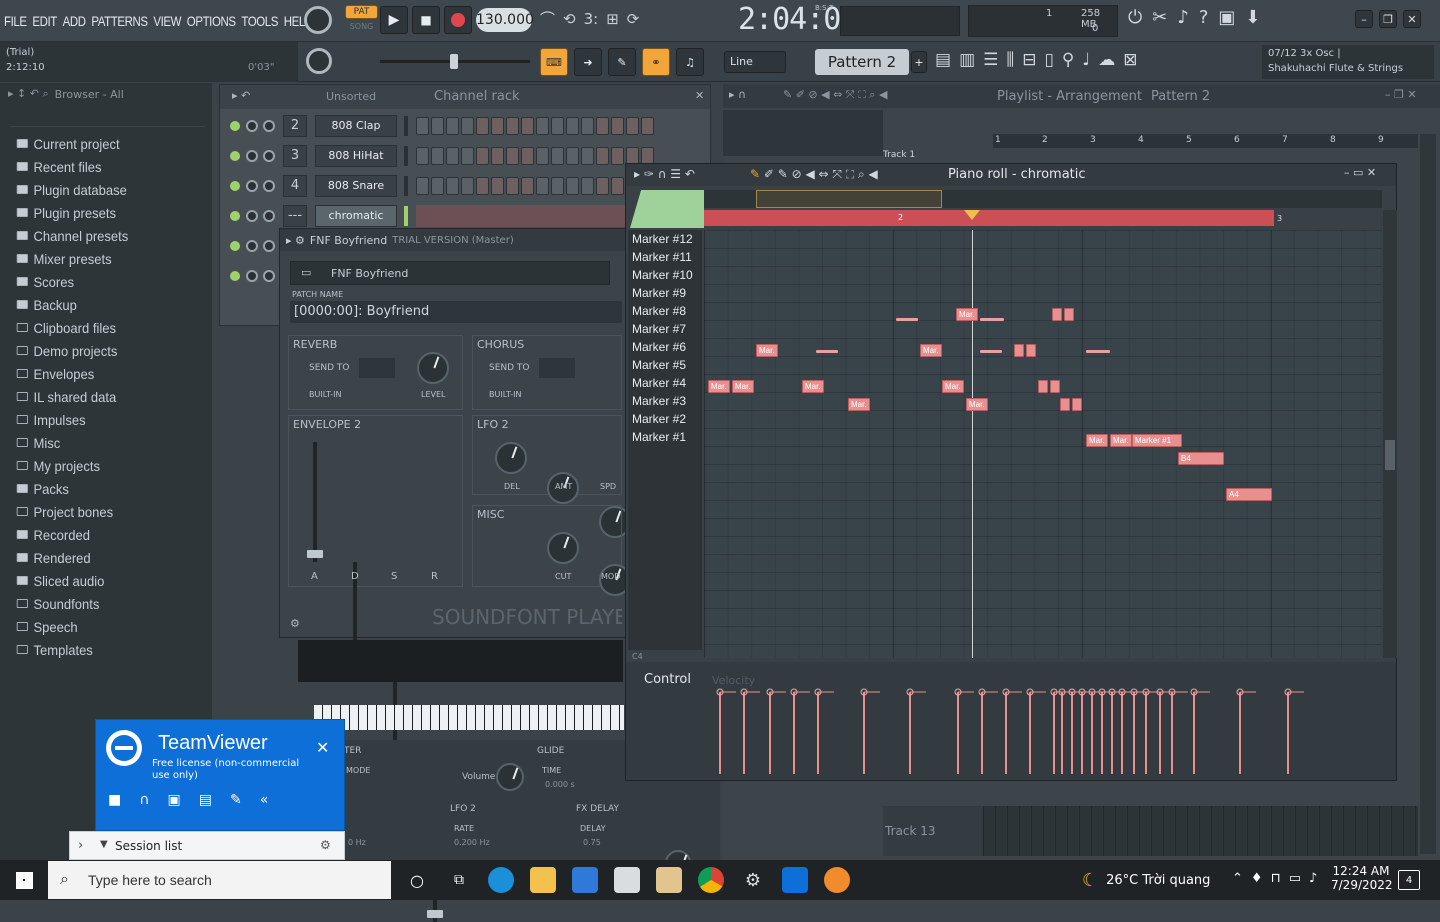 This screenshot has width=1440, height=922. I want to click on channel-rack-icon: ☰, so click(990, 60).